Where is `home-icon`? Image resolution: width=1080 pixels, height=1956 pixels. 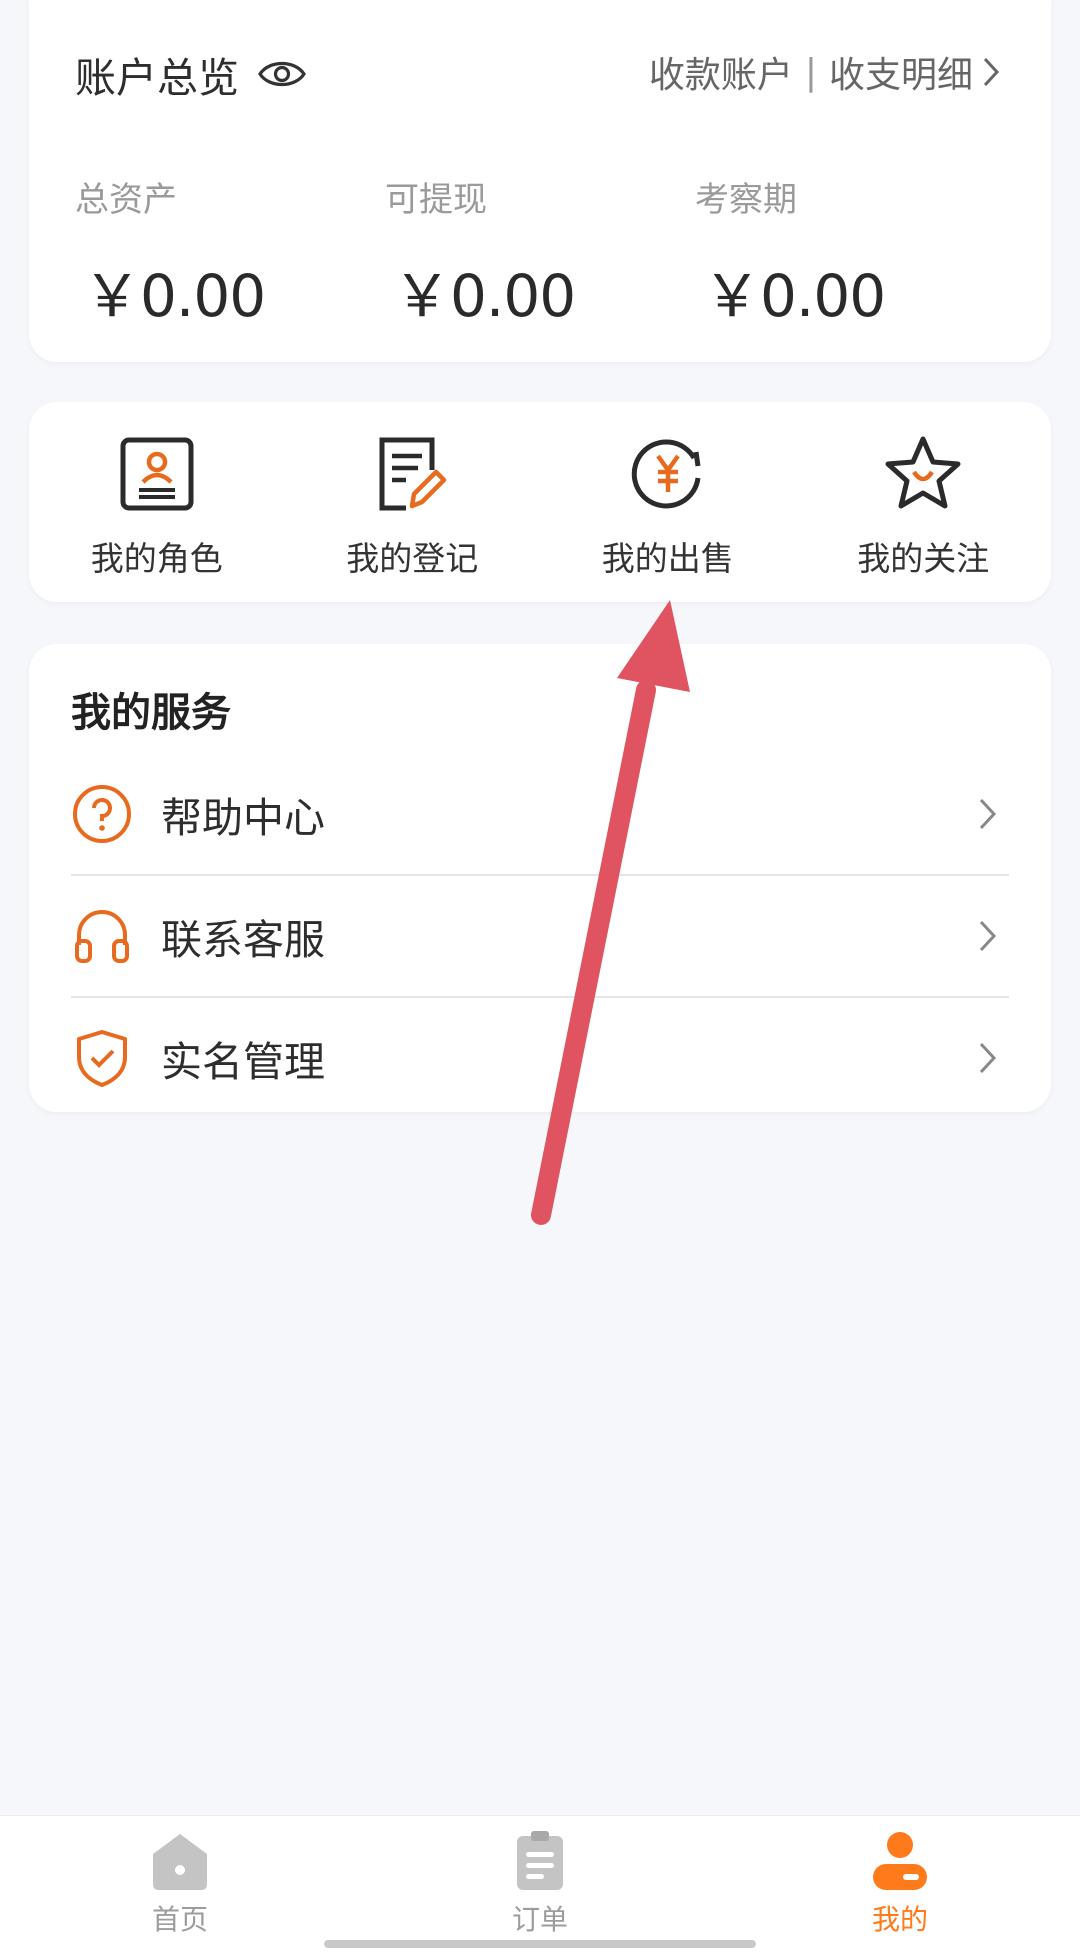 home-icon is located at coordinates (180, 1862).